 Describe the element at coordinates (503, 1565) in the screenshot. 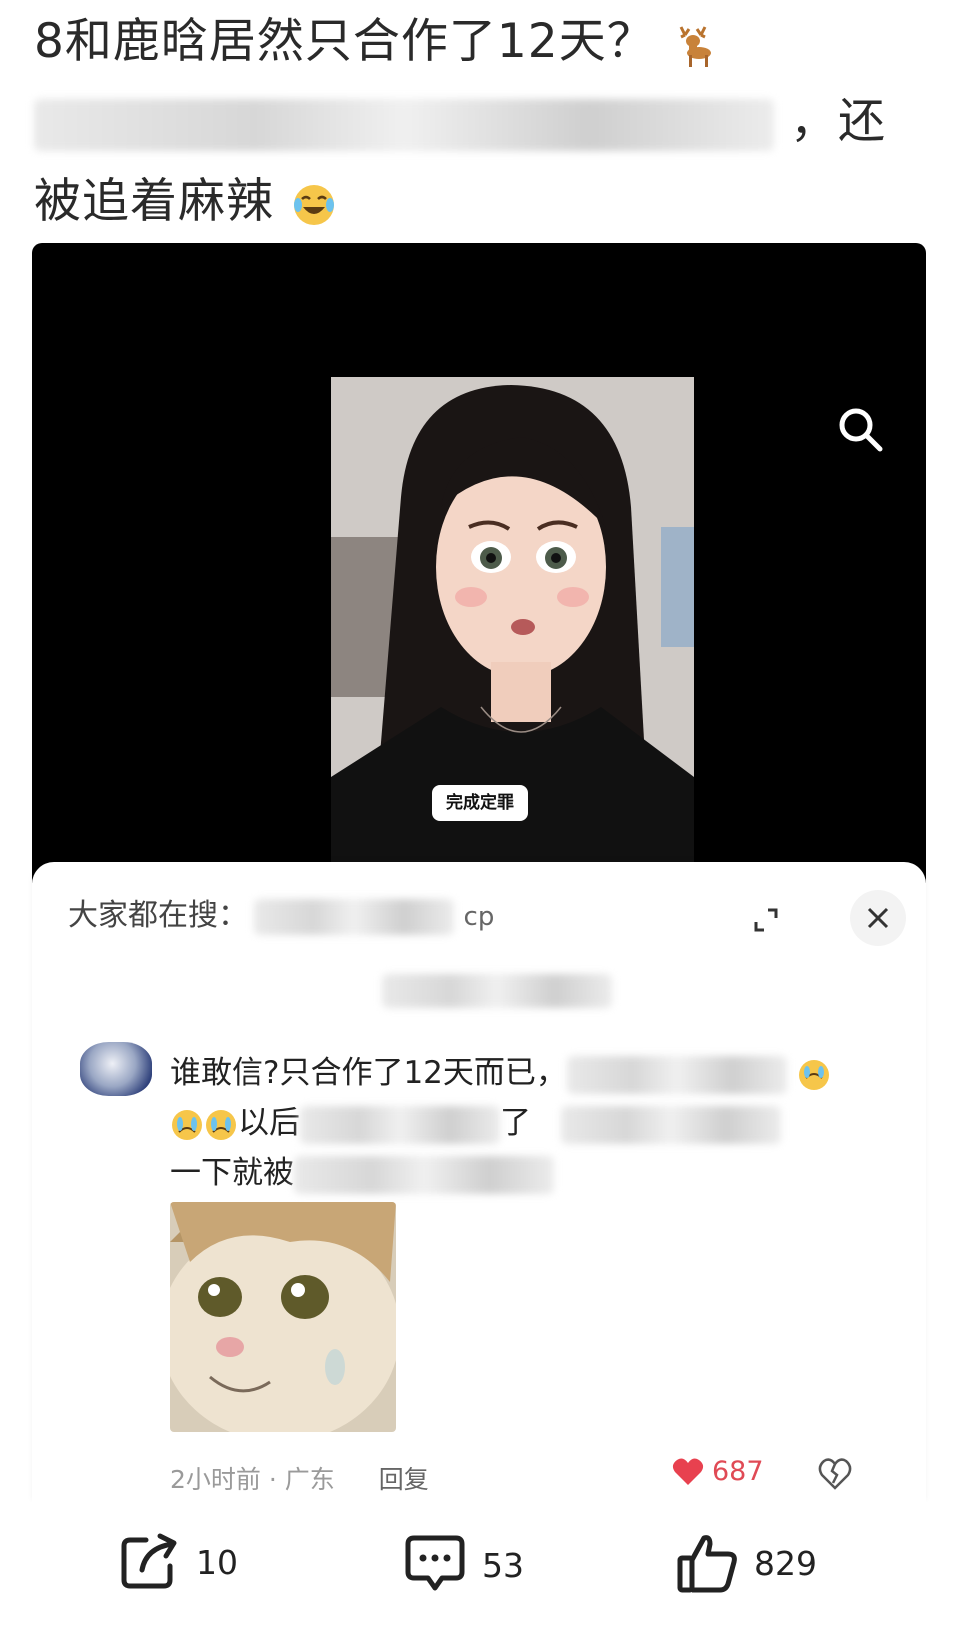

I see `comment-count: 53` at that location.